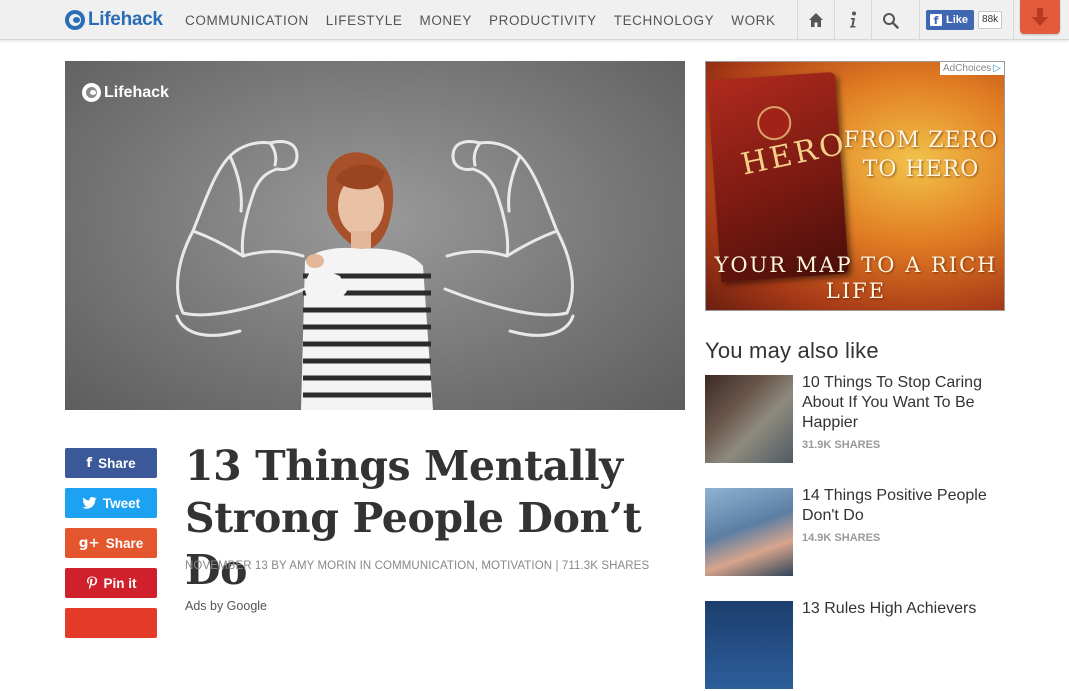 Image resolution: width=1069 pixels, height=691 pixels. I want to click on googleplus-share-button: g+ Share, so click(111, 543).